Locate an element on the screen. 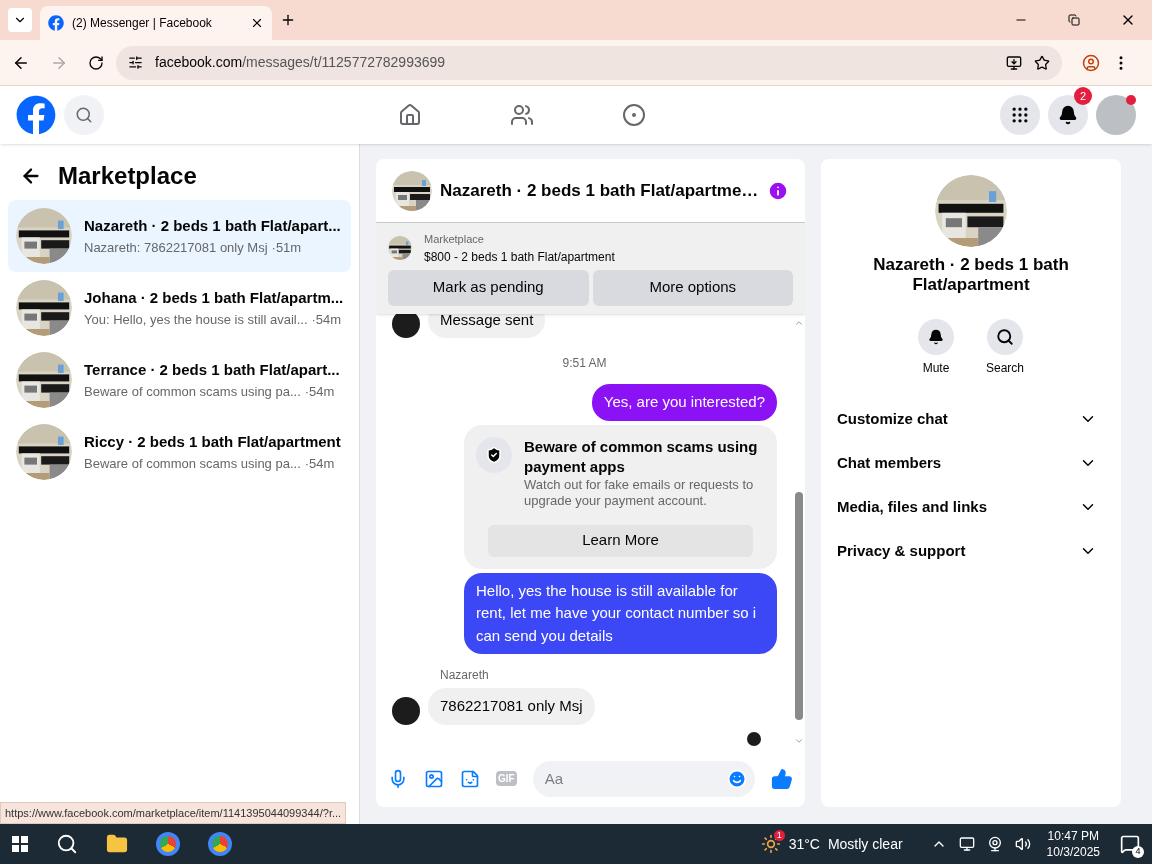  listing-action-button: More options is located at coordinates (692, 287).